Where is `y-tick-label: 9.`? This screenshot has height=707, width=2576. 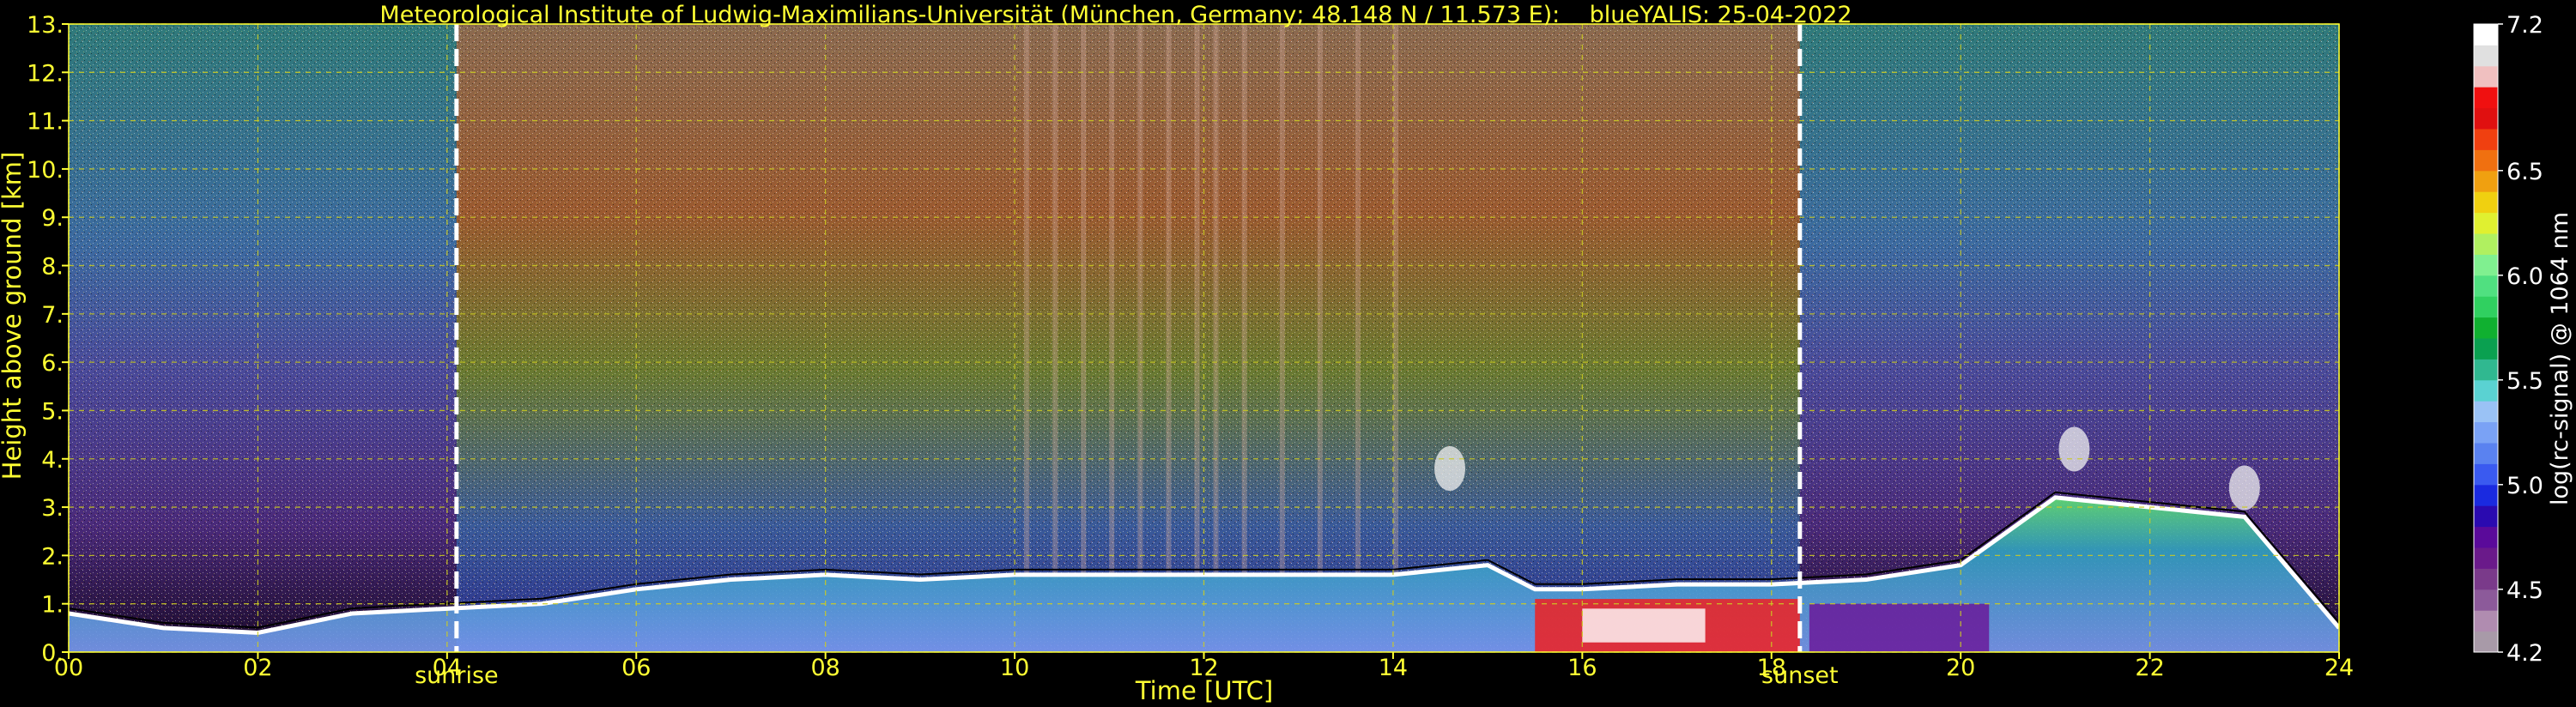 y-tick-label: 9. is located at coordinates (52, 218).